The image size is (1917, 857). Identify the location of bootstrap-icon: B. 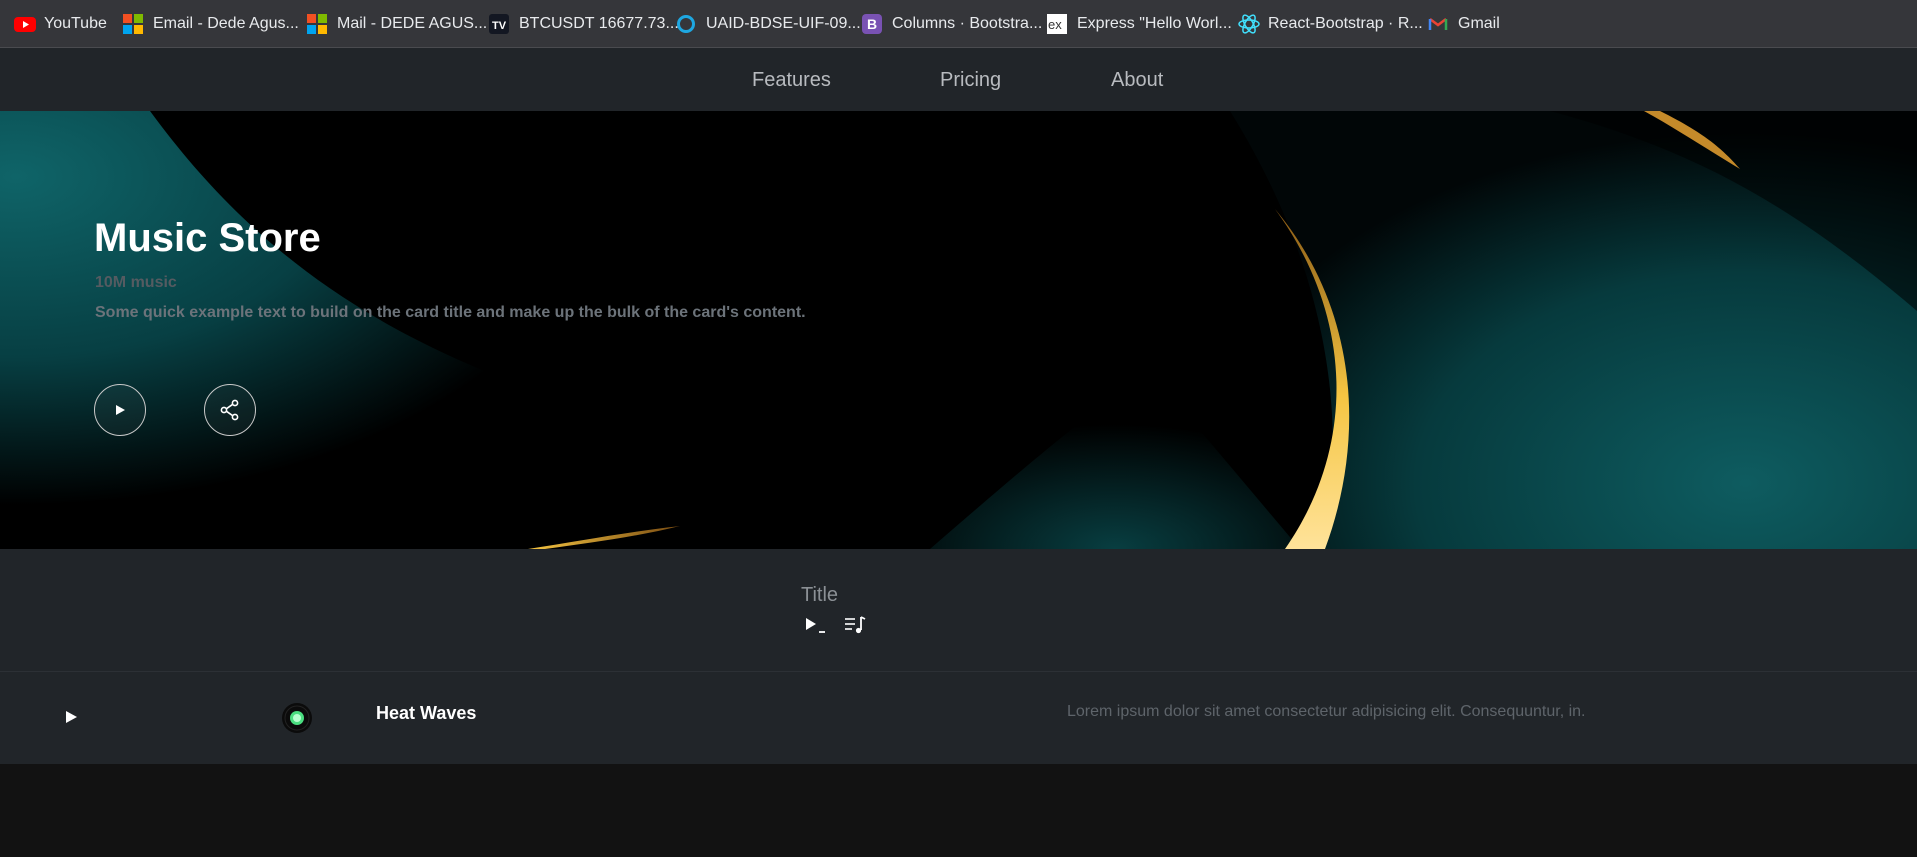
(872, 24).